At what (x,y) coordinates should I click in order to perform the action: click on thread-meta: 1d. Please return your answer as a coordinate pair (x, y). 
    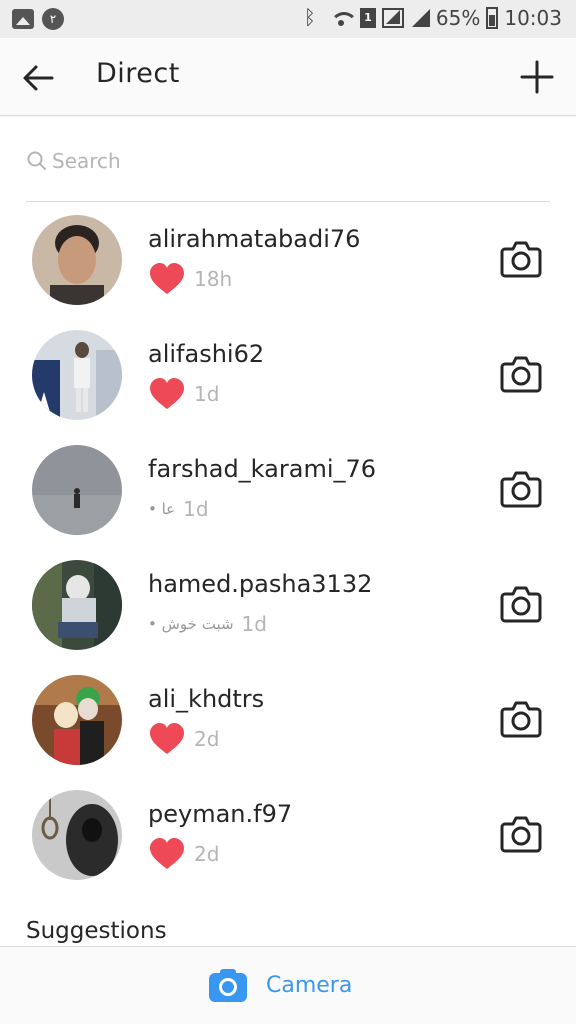
    Looking at the image, I should click on (183, 394).